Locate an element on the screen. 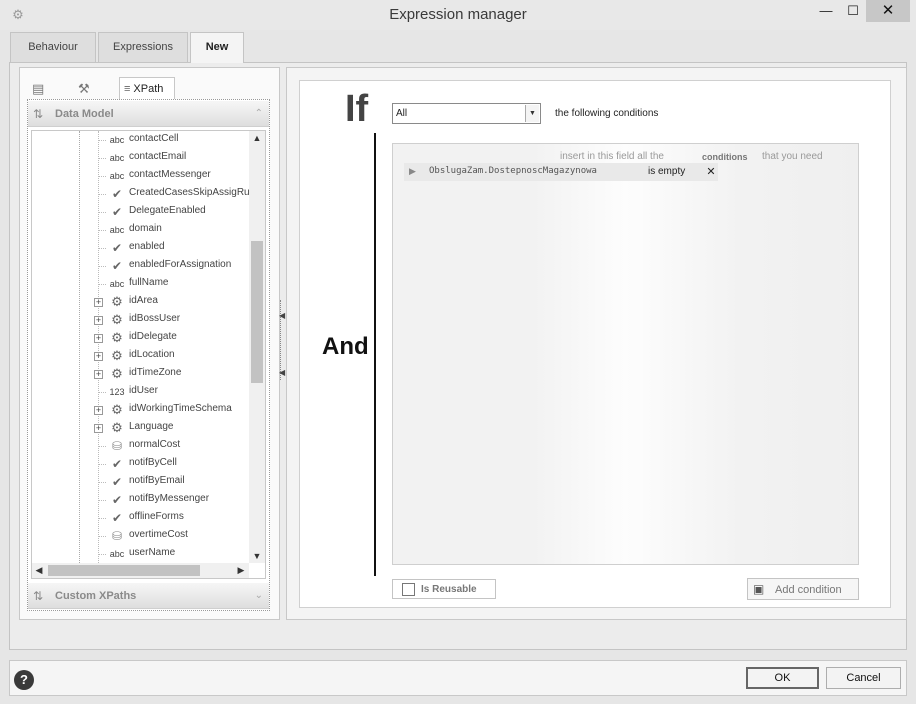  tree-item-label: Language is located at coordinates (151, 426).